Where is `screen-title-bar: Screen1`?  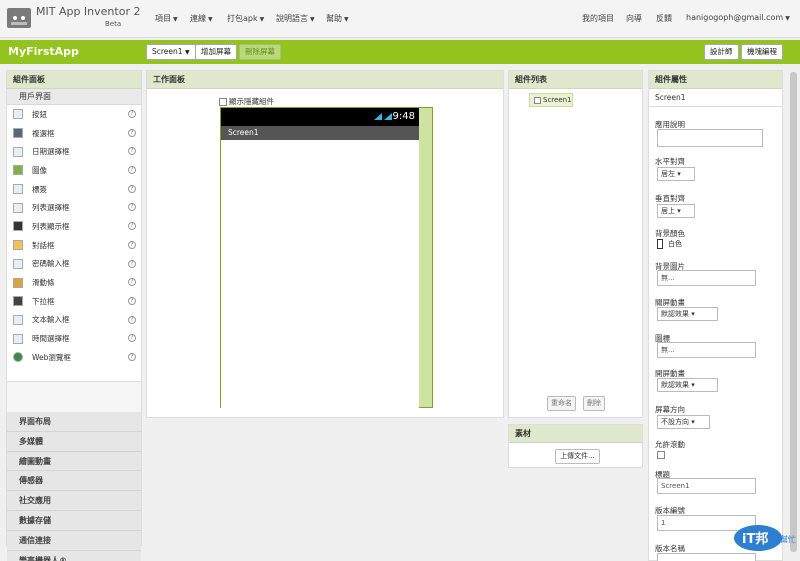 screen-title-bar: Screen1 is located at coordinates (320, 133).